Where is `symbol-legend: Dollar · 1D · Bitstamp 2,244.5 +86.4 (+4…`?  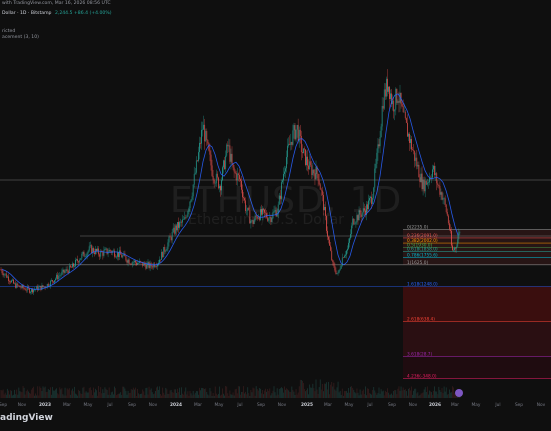 symbol-legend: Dollar · 1D · Bitstamp 2,244.5 +86.4 (+4… is located at coordinates (57, 13).